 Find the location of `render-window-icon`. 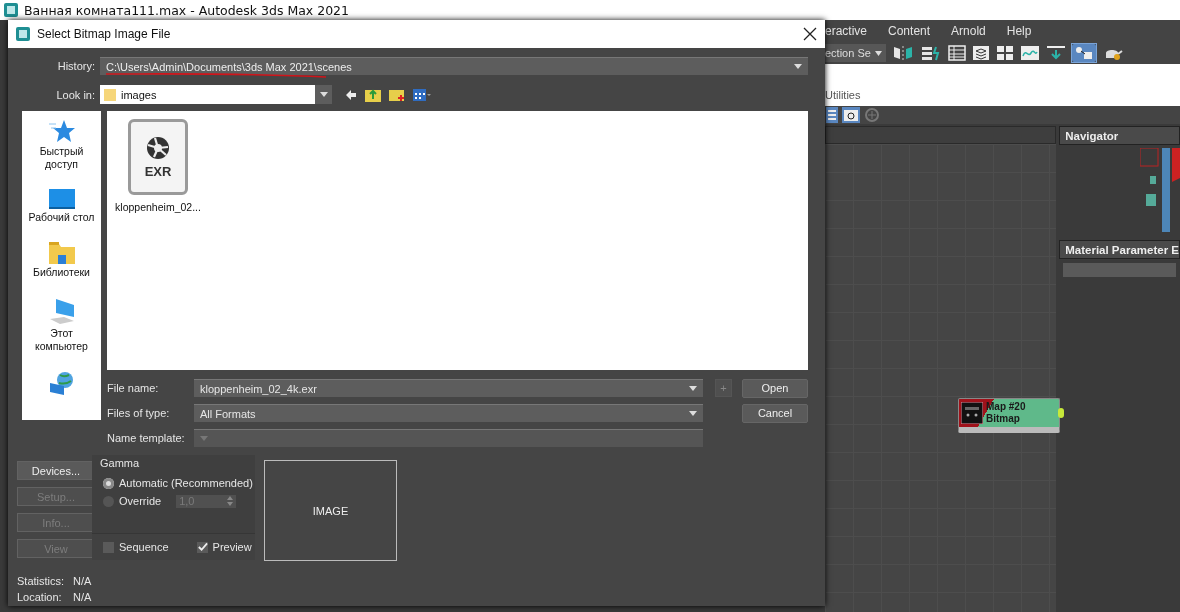

render-window-icon is located at coordinates (851, 115).